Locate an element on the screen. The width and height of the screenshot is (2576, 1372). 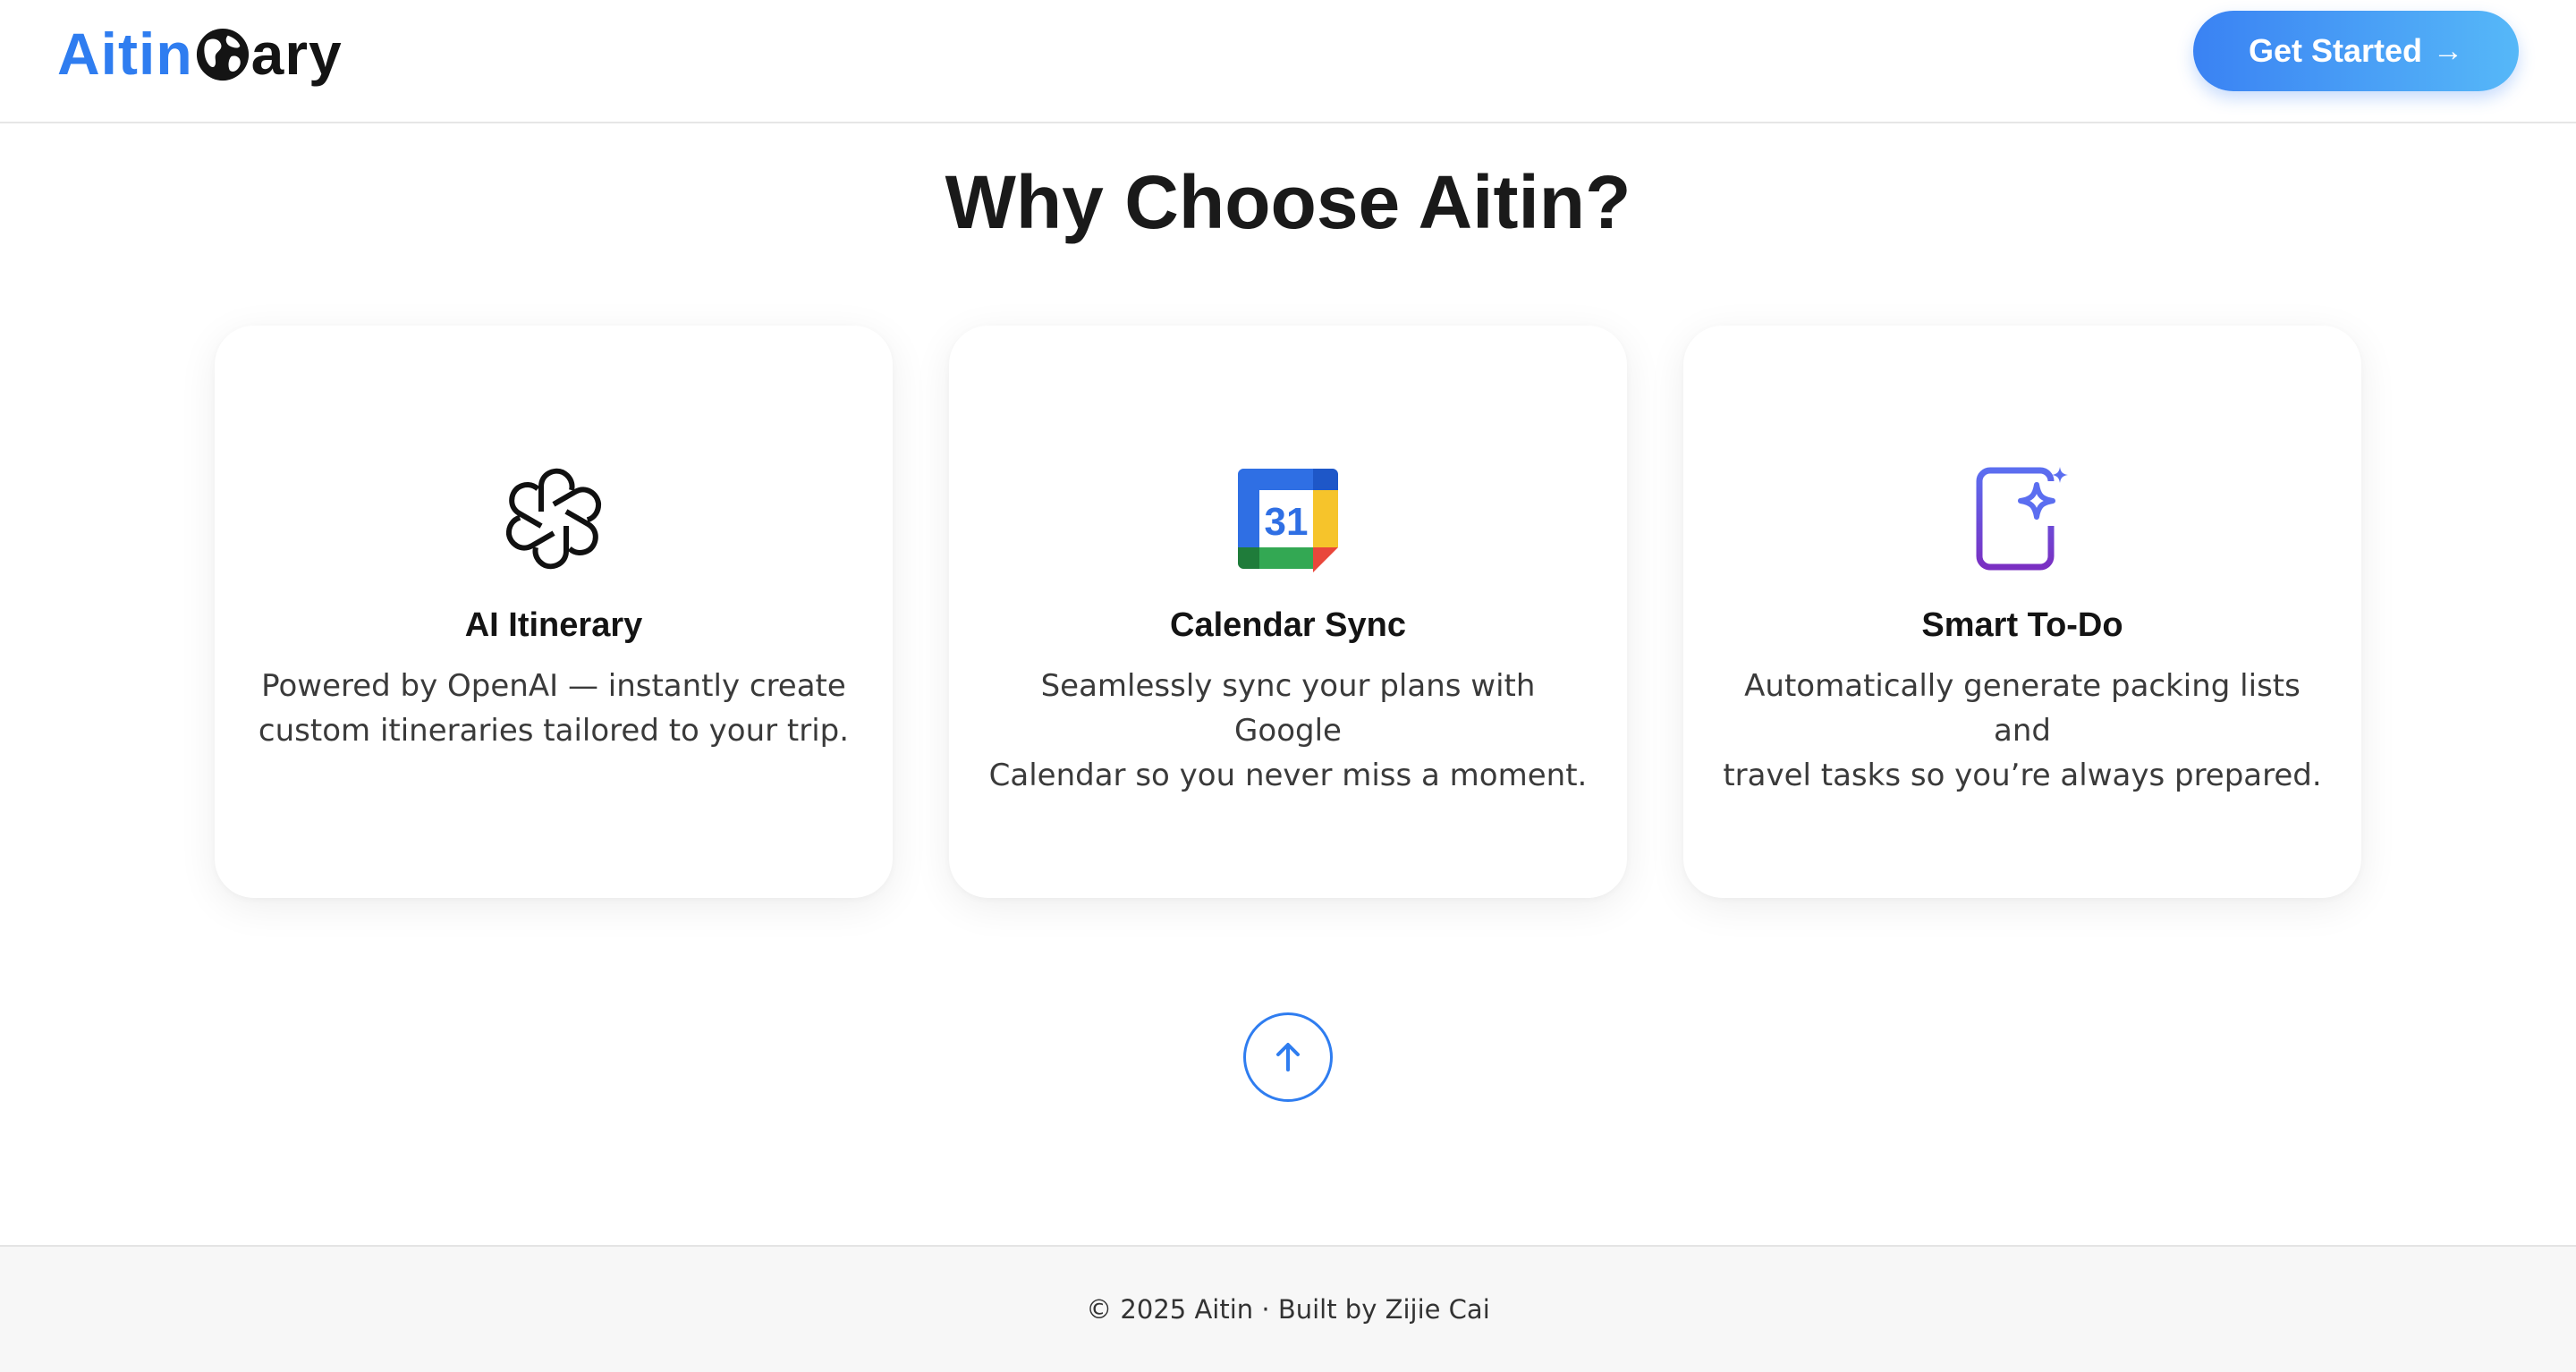
scroll-to-top-button is located at coordinates (1288, 1057).